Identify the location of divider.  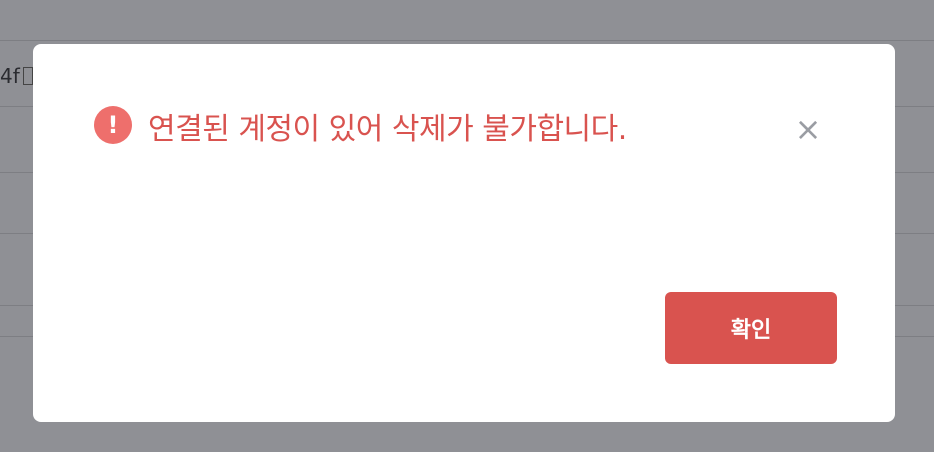
(467, 40).